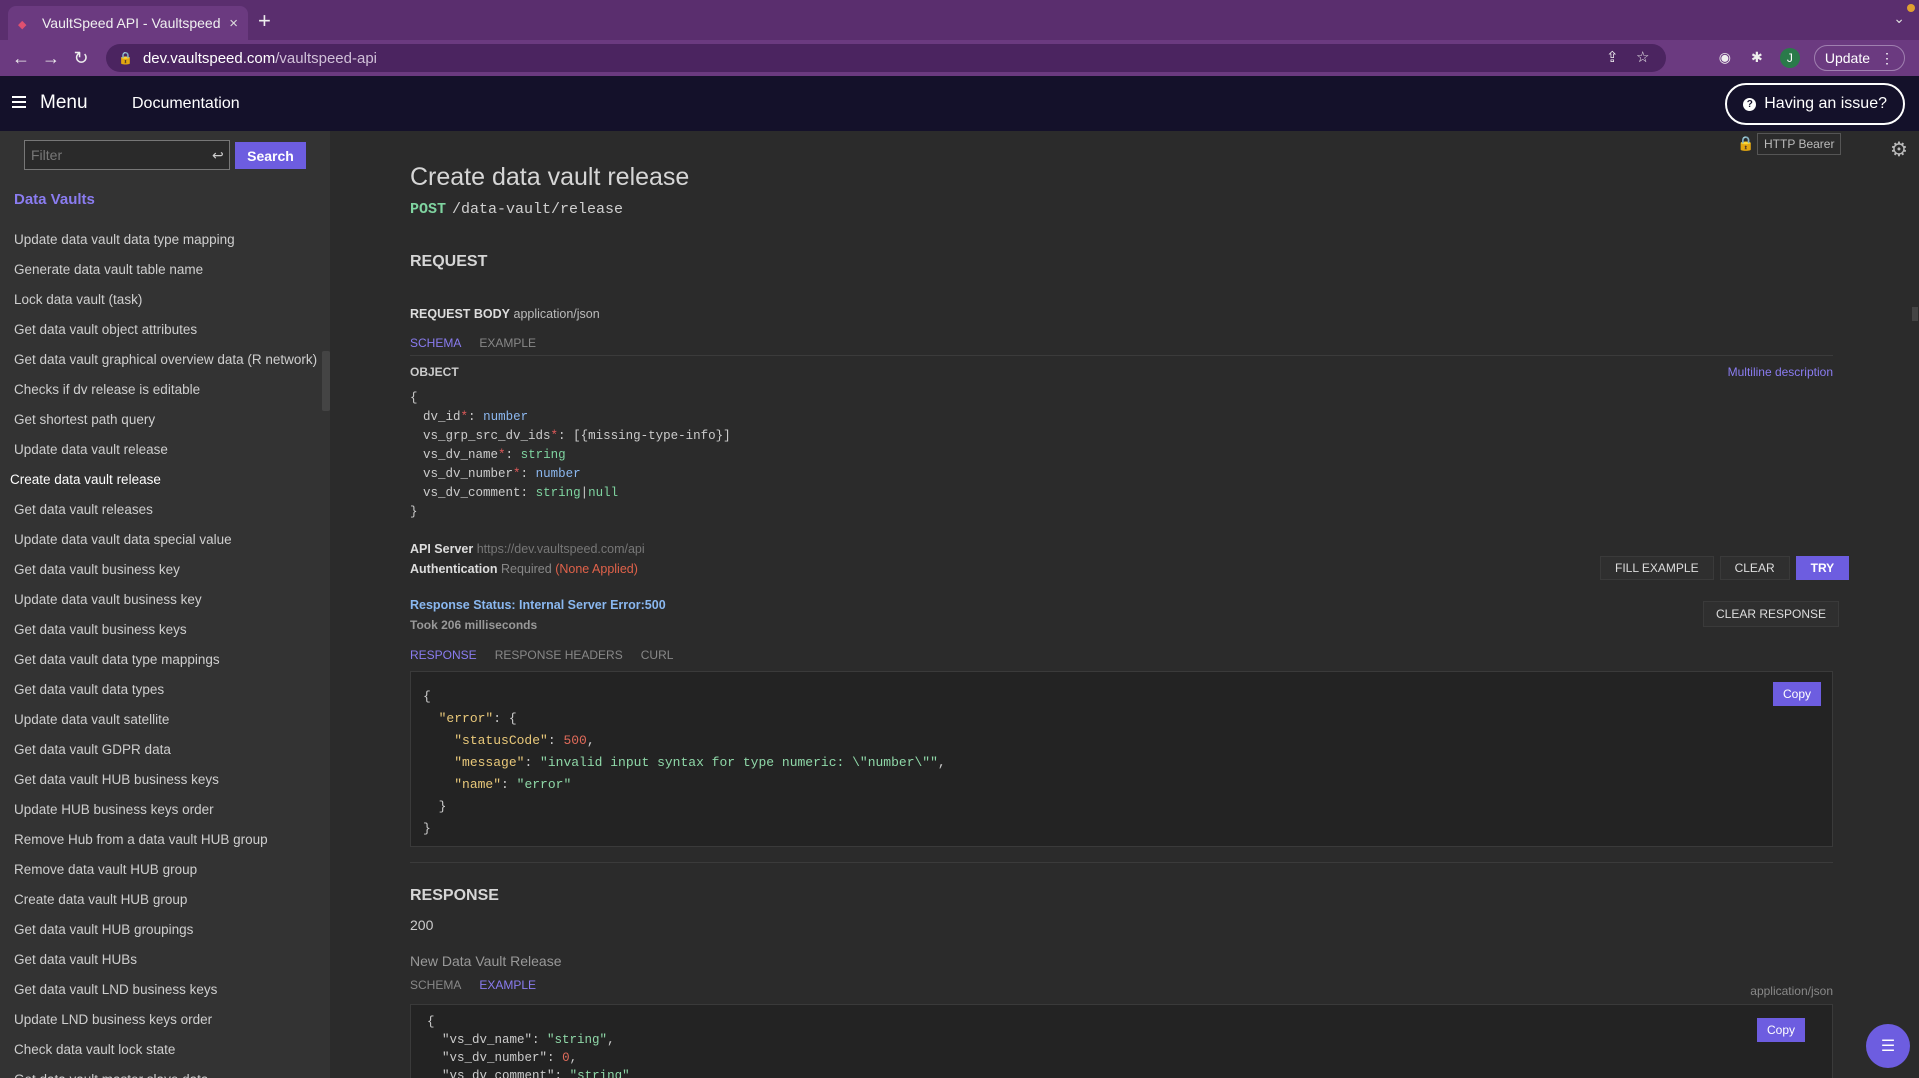 This screenshot has height=1078, width=1919. I want to click on back-arrow-icon: ←, so click(21, 58).